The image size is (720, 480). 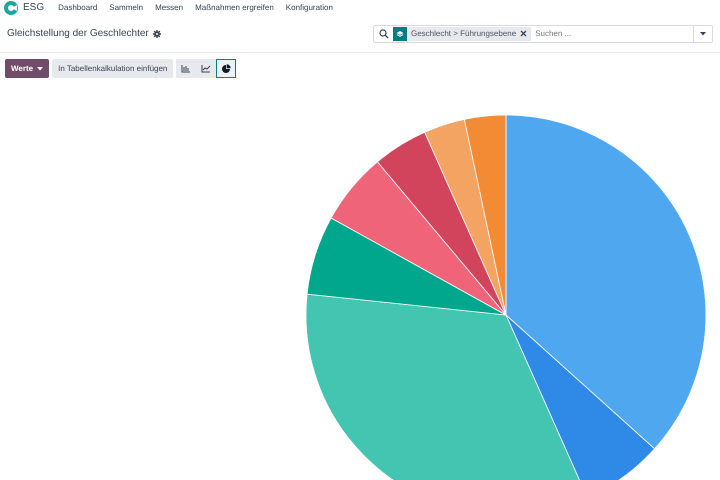 What do you see at coordinates (524, 33) in the screenshot?
I see `close-icon` at bounding box center [524, 33].